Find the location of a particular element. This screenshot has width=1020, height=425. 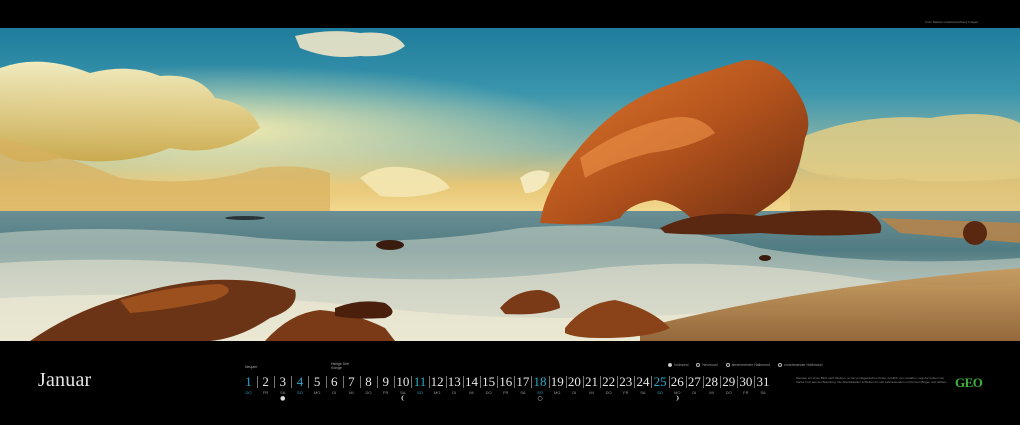

waxing-moon-icon is located at coordinates (780, 365).